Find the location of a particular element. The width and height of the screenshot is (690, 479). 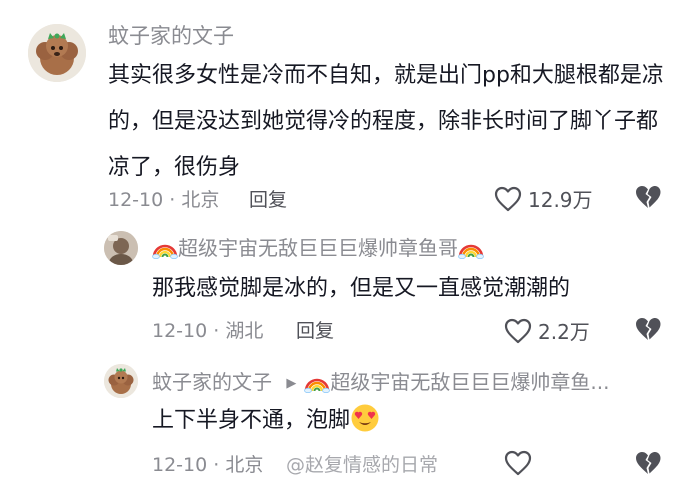

watermark: @赵复情感的日常 is located at coordinates (362, 465).